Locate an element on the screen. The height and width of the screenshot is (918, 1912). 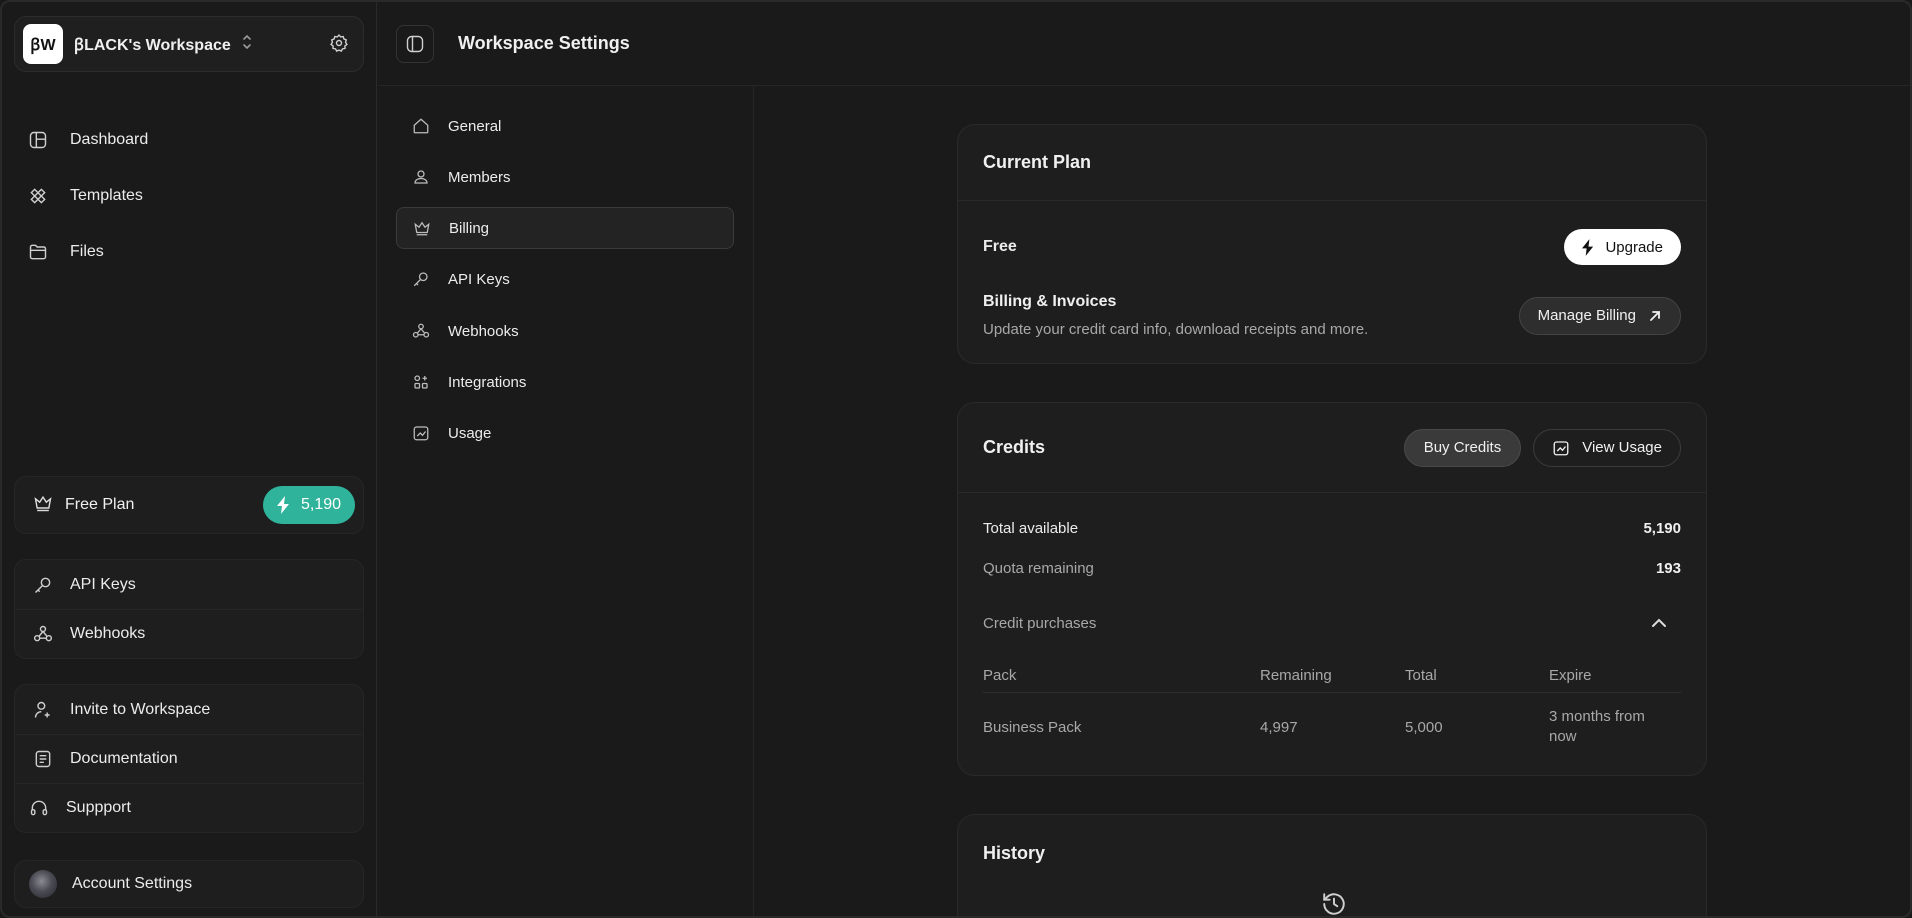
column-header: Remaining is located at coordinates (1296, 675).